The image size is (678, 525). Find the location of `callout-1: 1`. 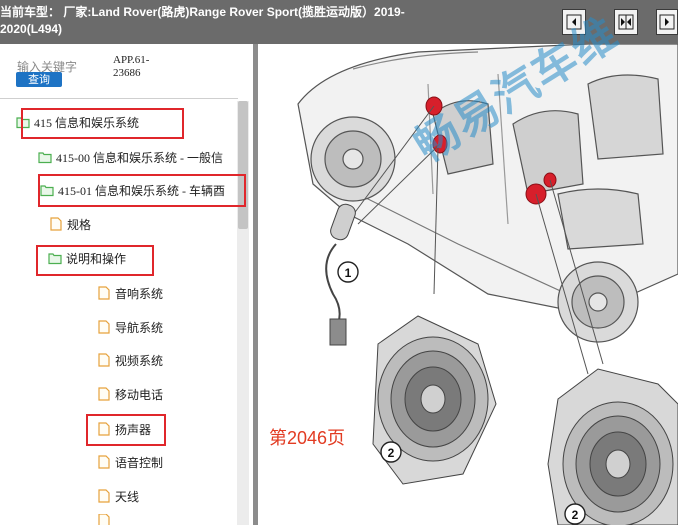

callout-1: 1 is located at coordinates (348, 272).